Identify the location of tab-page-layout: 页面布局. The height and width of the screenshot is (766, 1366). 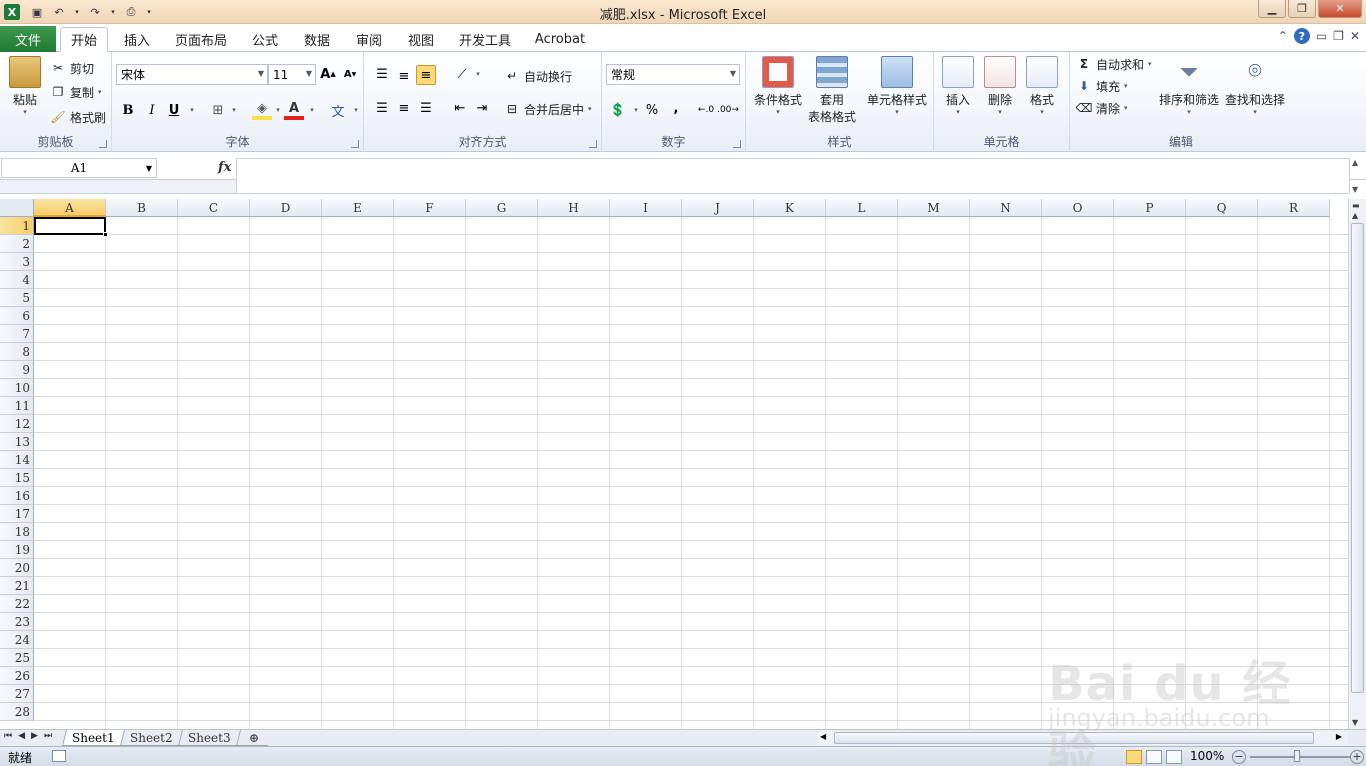
(201, 39).